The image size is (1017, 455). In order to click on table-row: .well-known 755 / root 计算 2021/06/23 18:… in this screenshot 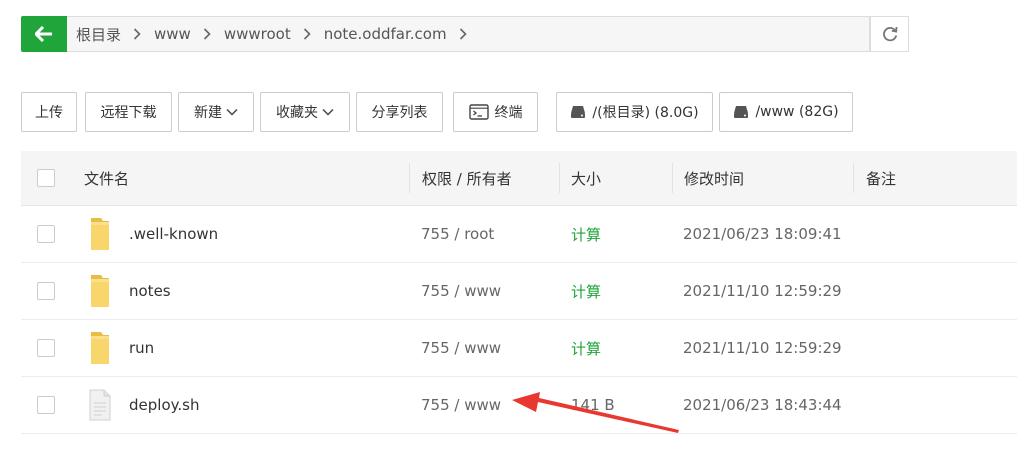, I will do `click(519, 234)`.